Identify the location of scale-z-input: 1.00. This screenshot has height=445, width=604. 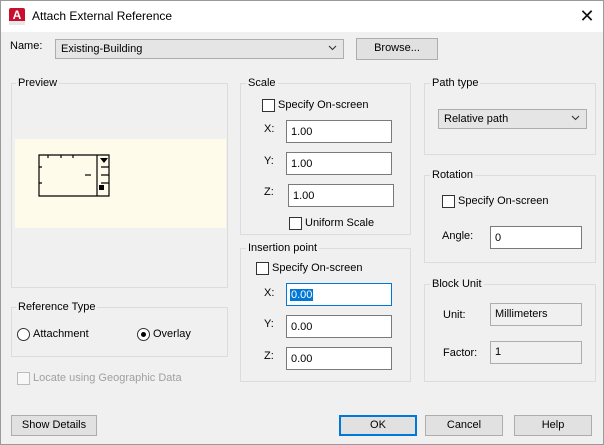
(341, 195).